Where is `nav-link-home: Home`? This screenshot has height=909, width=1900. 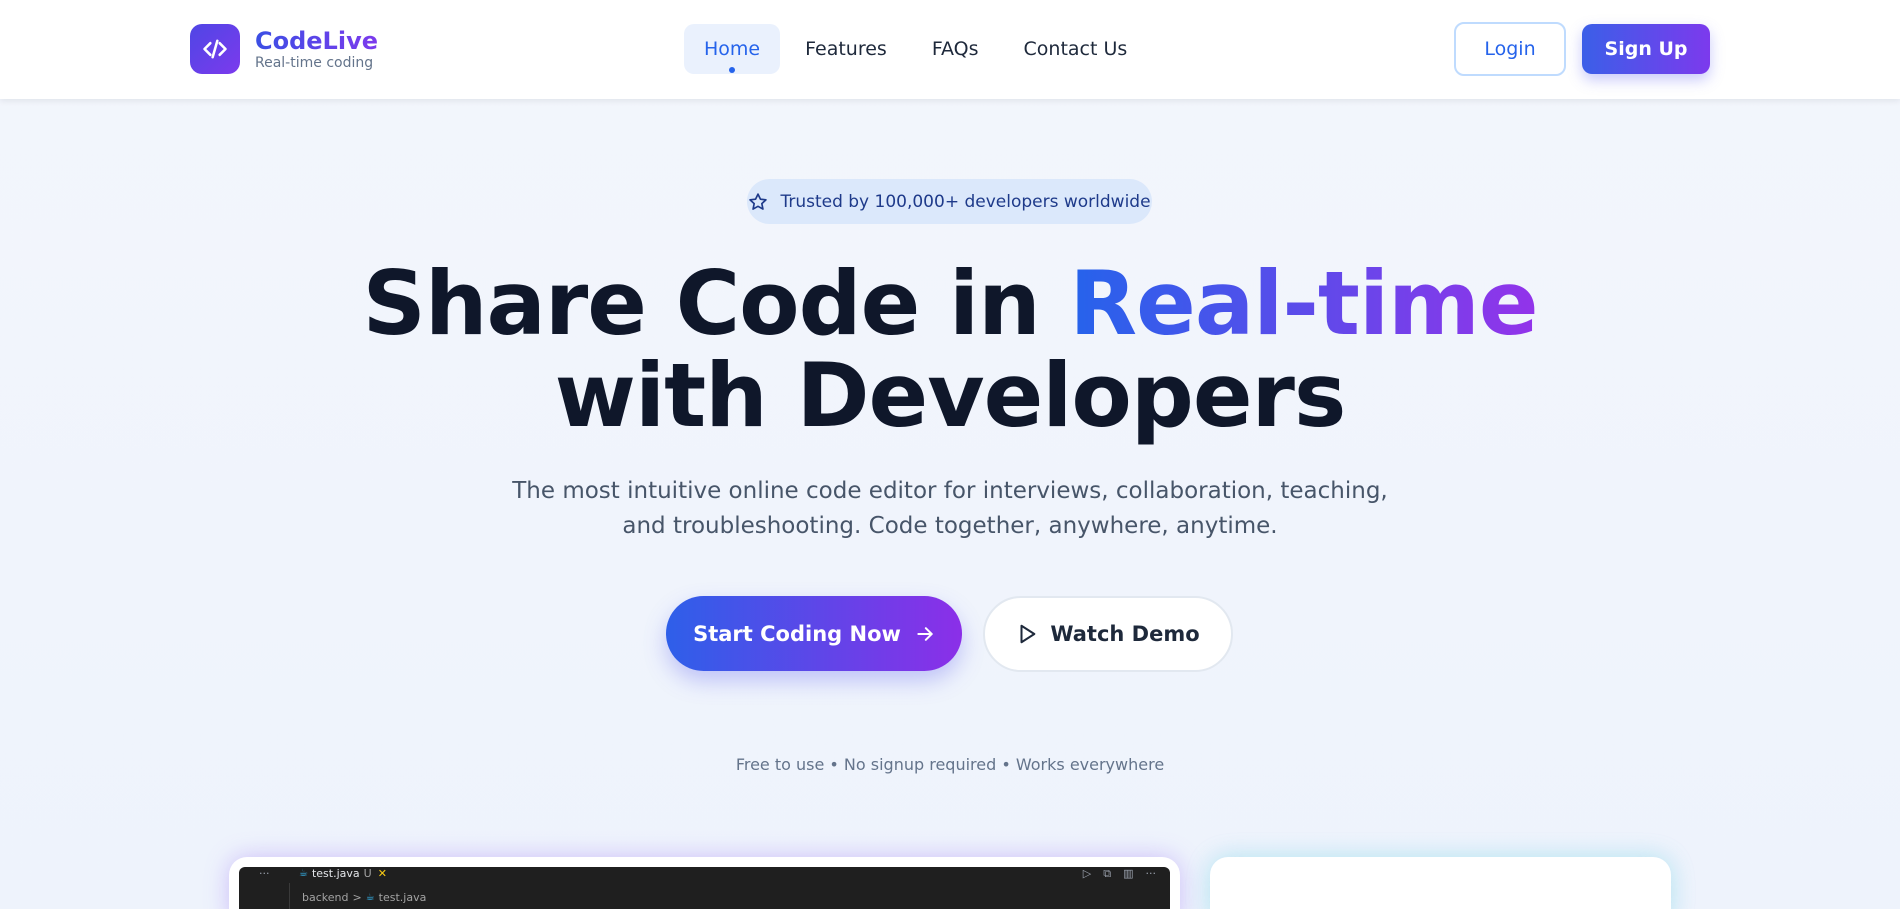 nav-link-home: Home is located at coordinates (732, 49).